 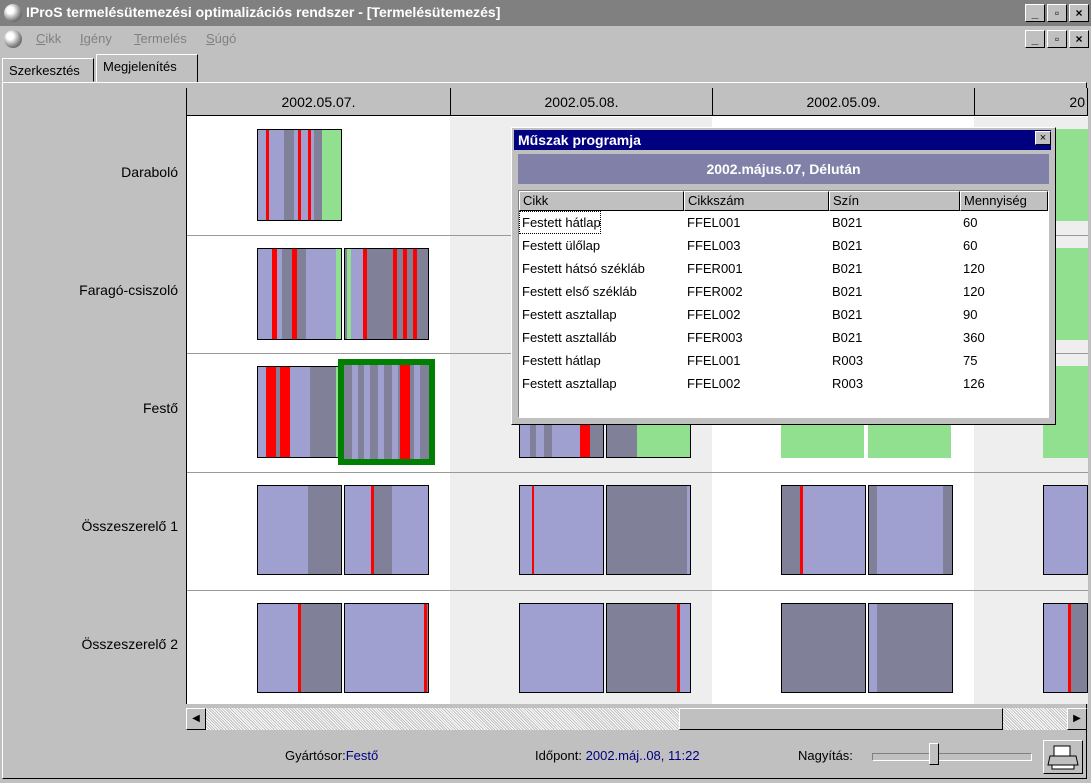 I want to click on table-cell: Festett első székláb, so click(x=578, y=291).